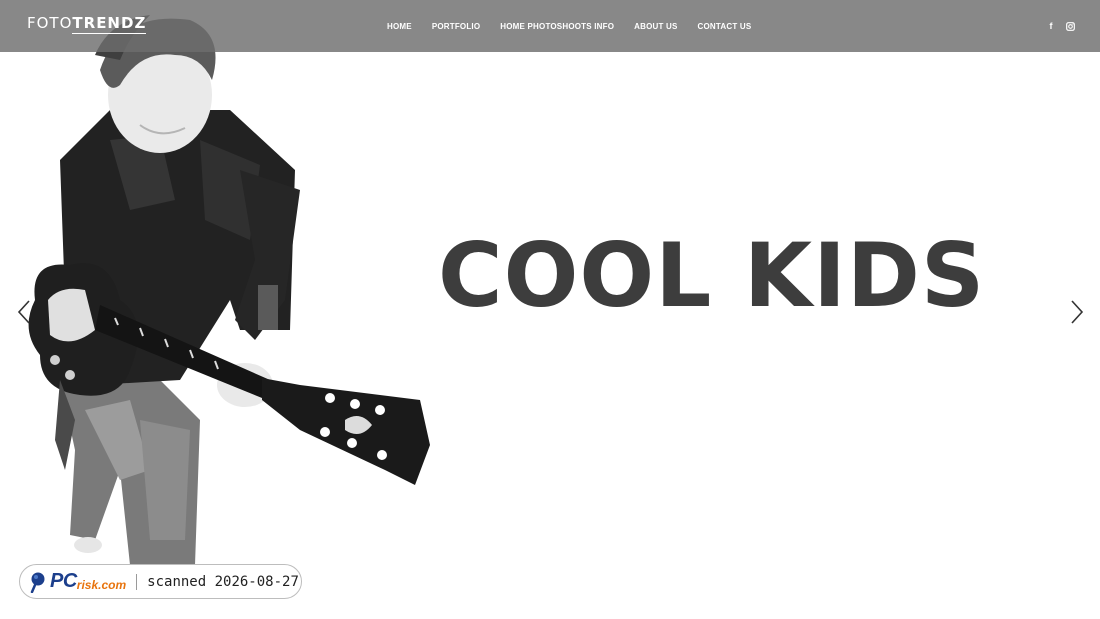  I want to click on magnifier-icon, so click(37, 582).